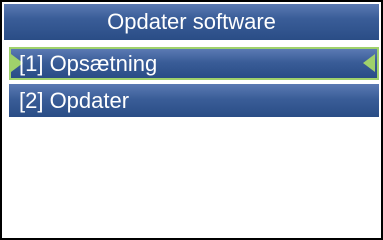  I want to click on screen-title: Opdater software, so click(191, 22).